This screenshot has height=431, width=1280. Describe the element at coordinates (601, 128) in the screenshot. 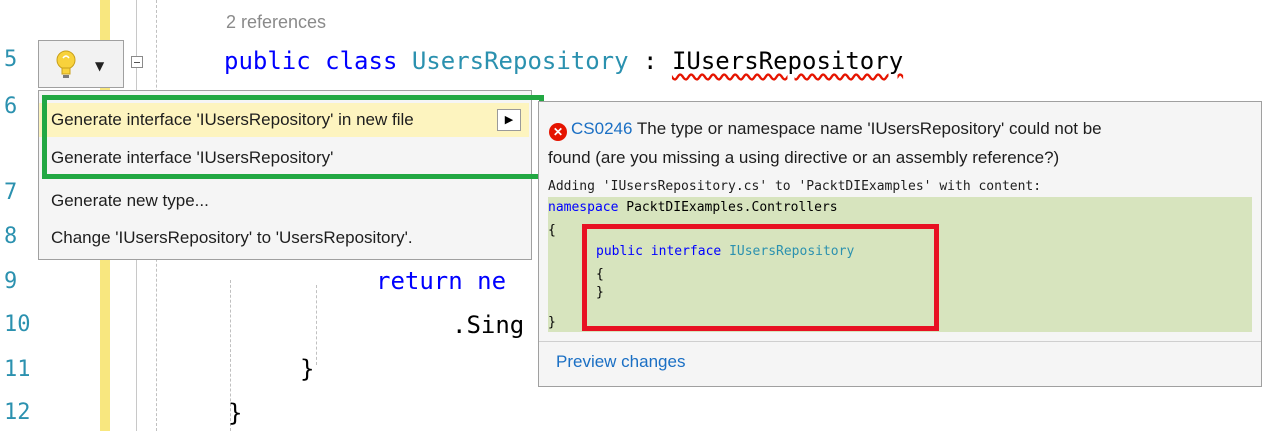

I see `error-code-link: CS0246` at that location.